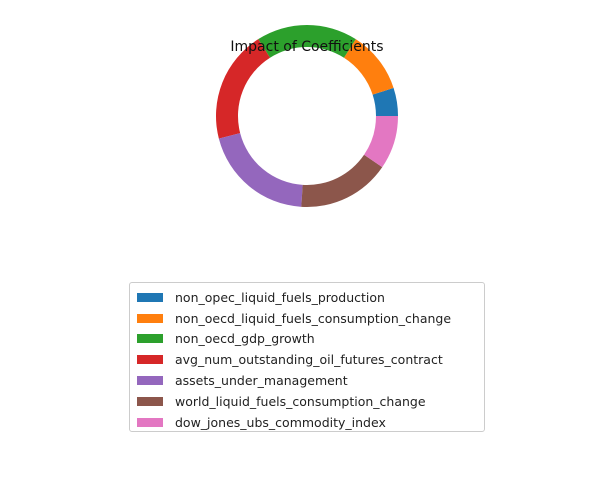  I want to click on legend-label: assets_under_management, so click(261, 381).